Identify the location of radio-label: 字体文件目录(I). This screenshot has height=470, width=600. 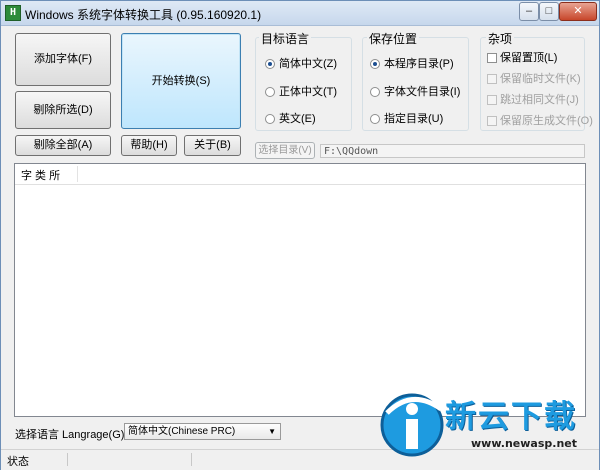
(422, 92).